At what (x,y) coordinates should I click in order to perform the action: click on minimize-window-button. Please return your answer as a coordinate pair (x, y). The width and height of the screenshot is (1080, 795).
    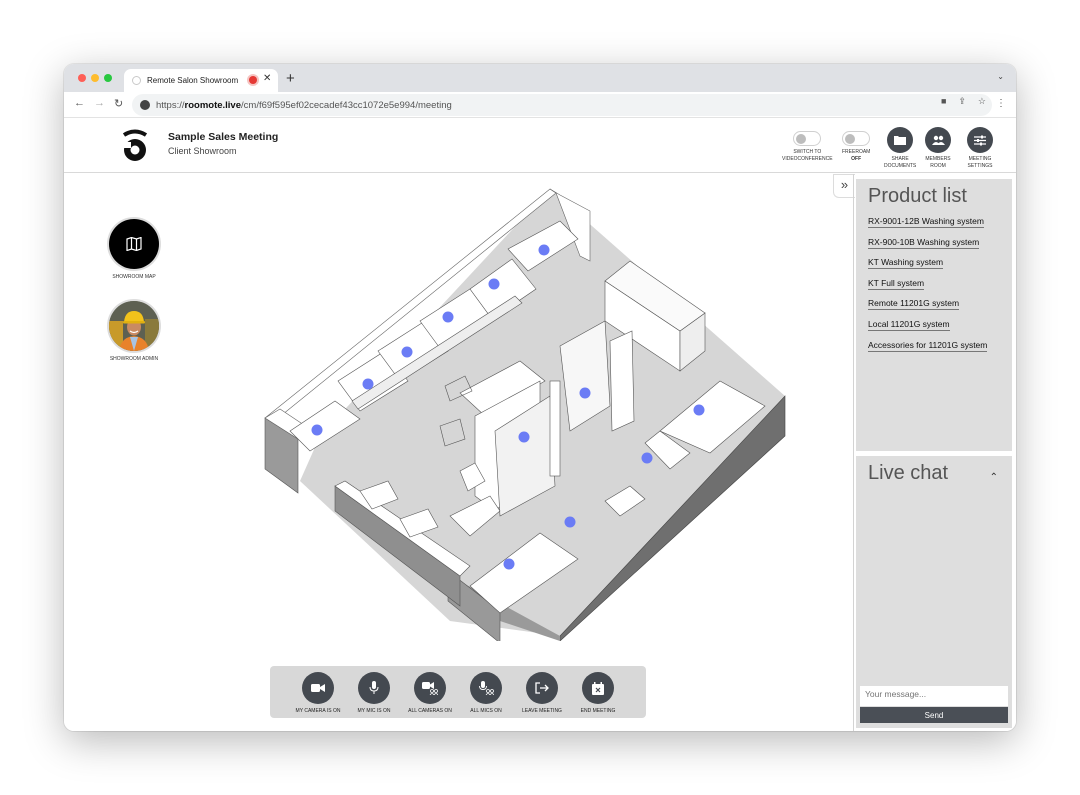
    Looking at the image, I should click on (95, 78).